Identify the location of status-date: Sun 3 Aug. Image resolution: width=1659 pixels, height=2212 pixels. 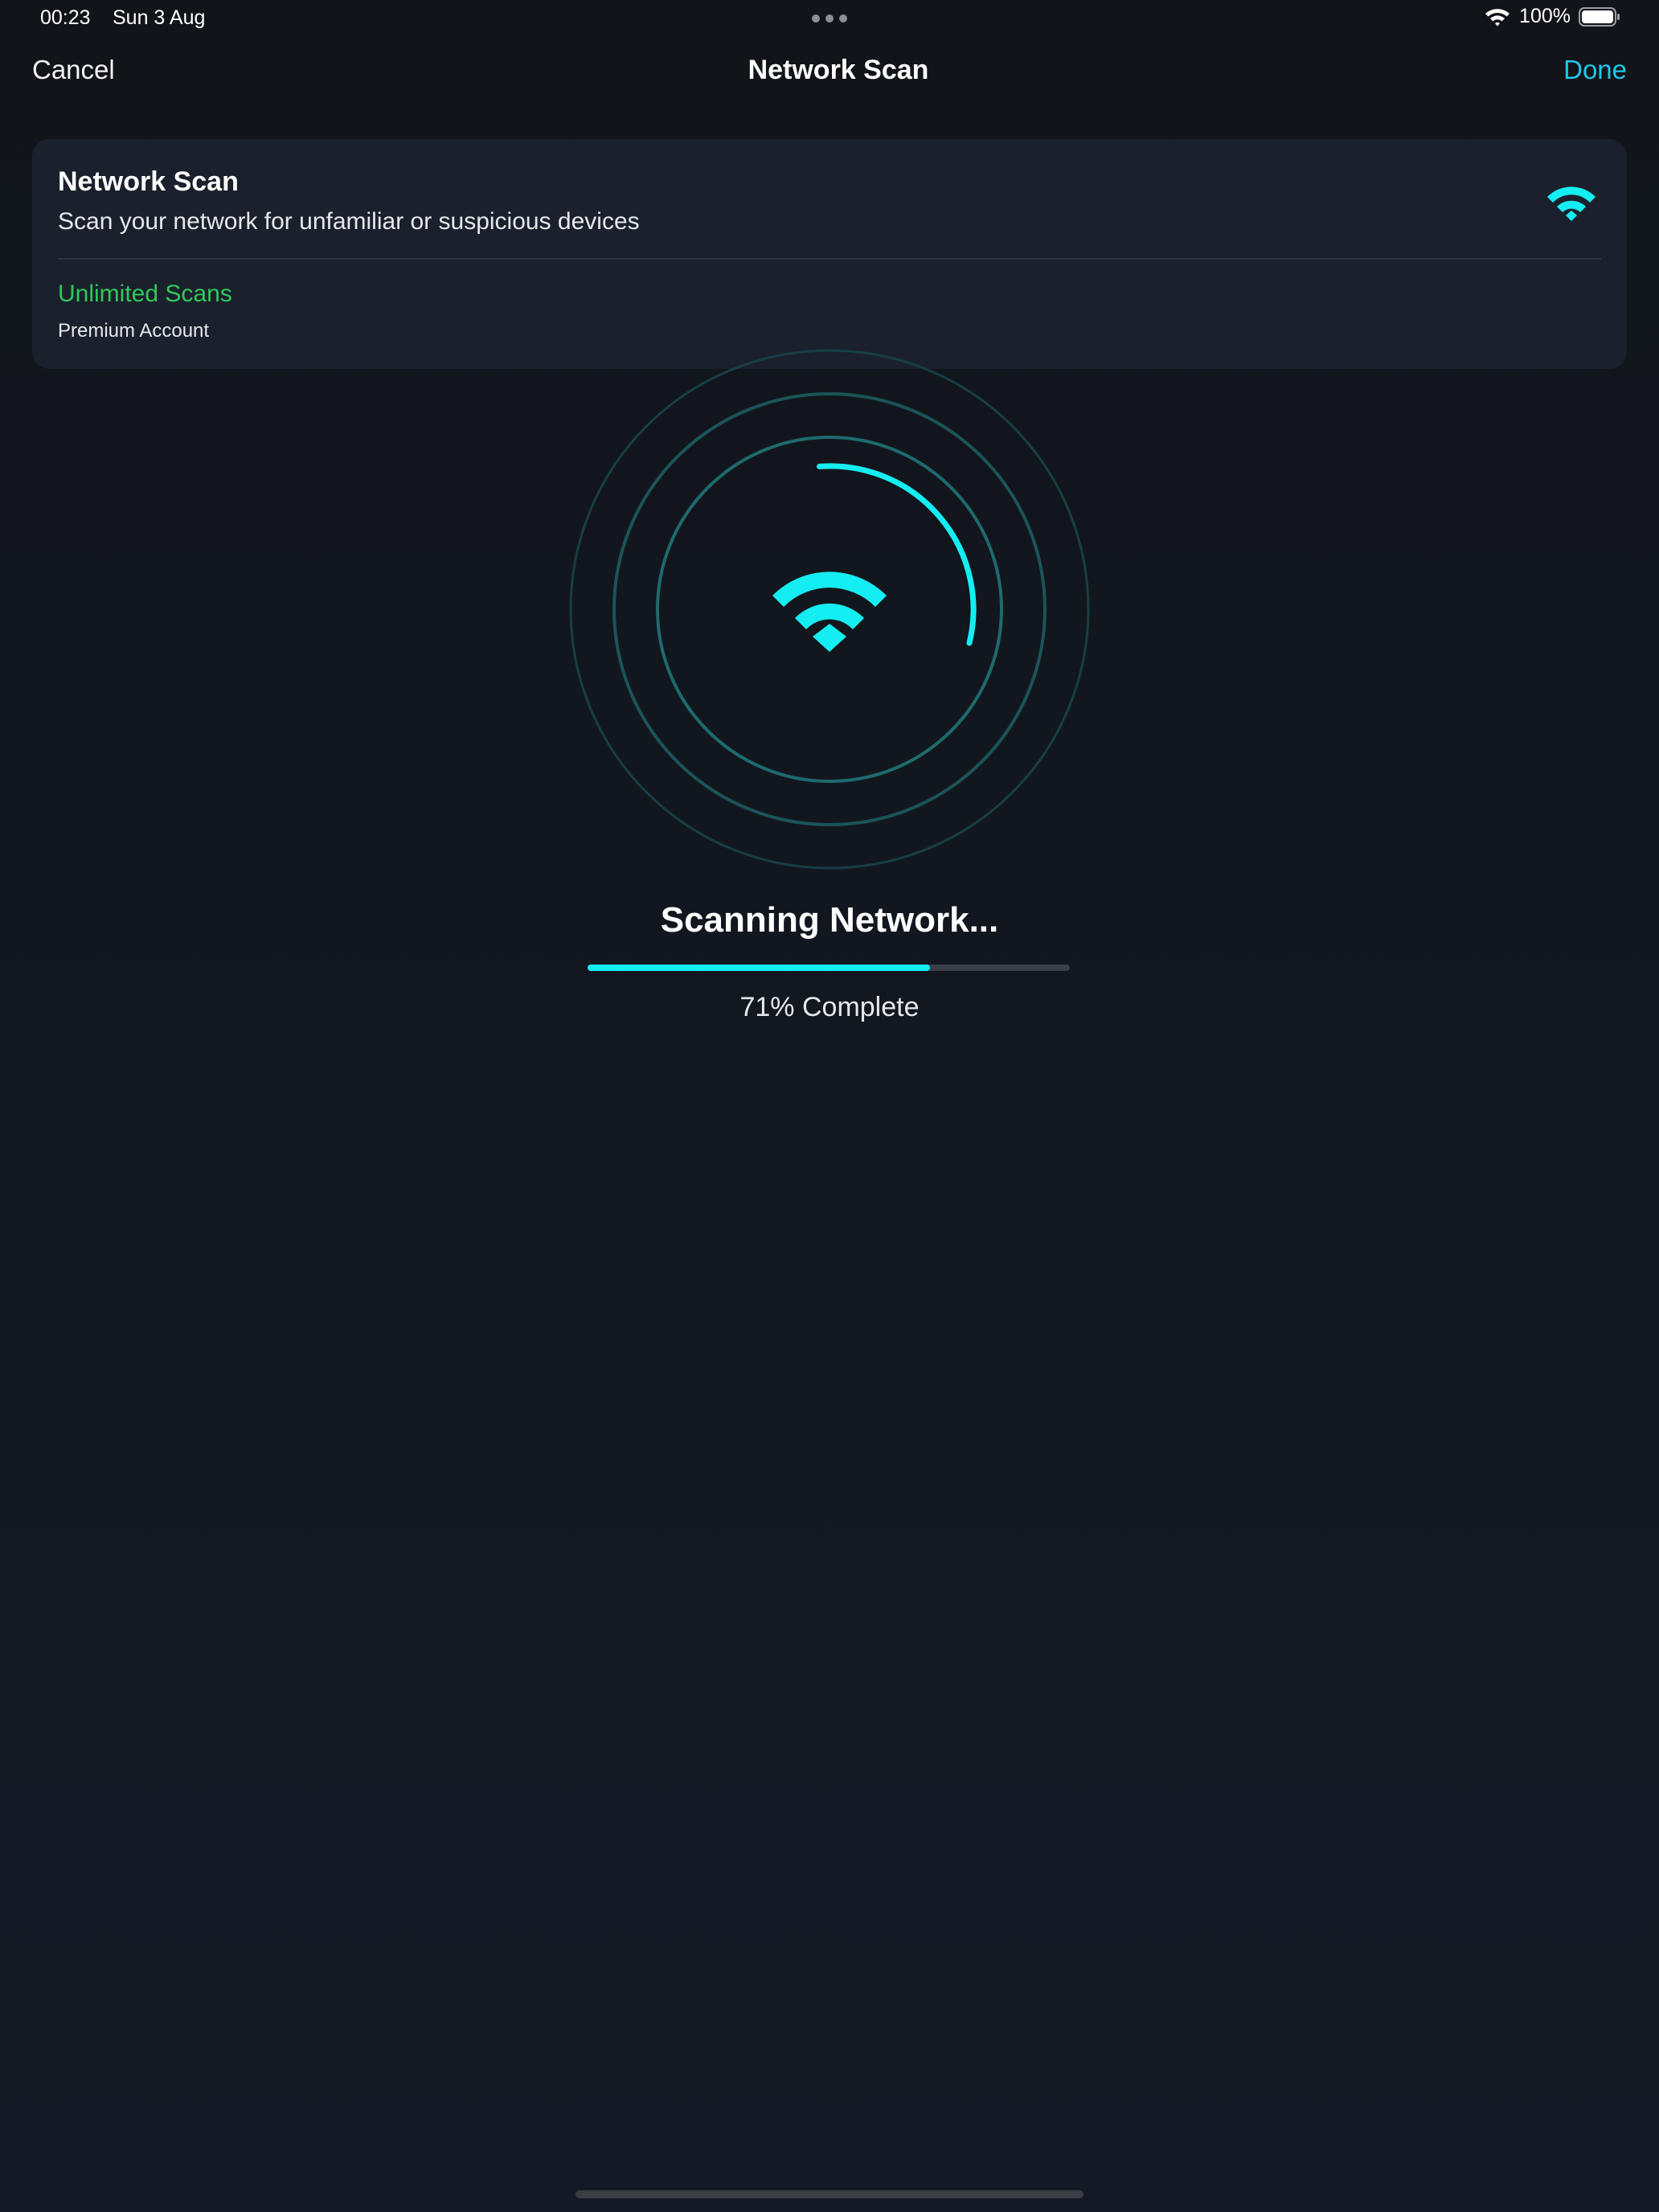
(159, 17).